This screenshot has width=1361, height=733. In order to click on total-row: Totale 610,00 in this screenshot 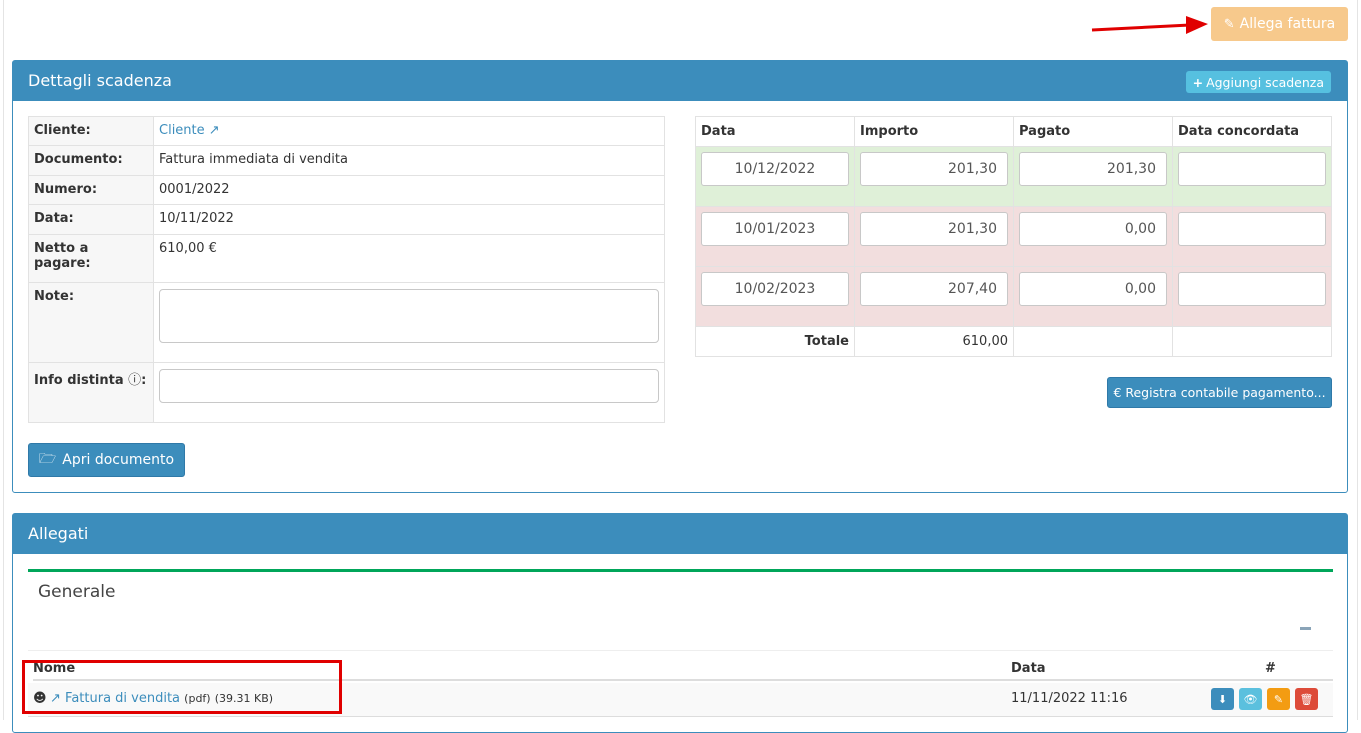, I will do `click(1013, 341)`.